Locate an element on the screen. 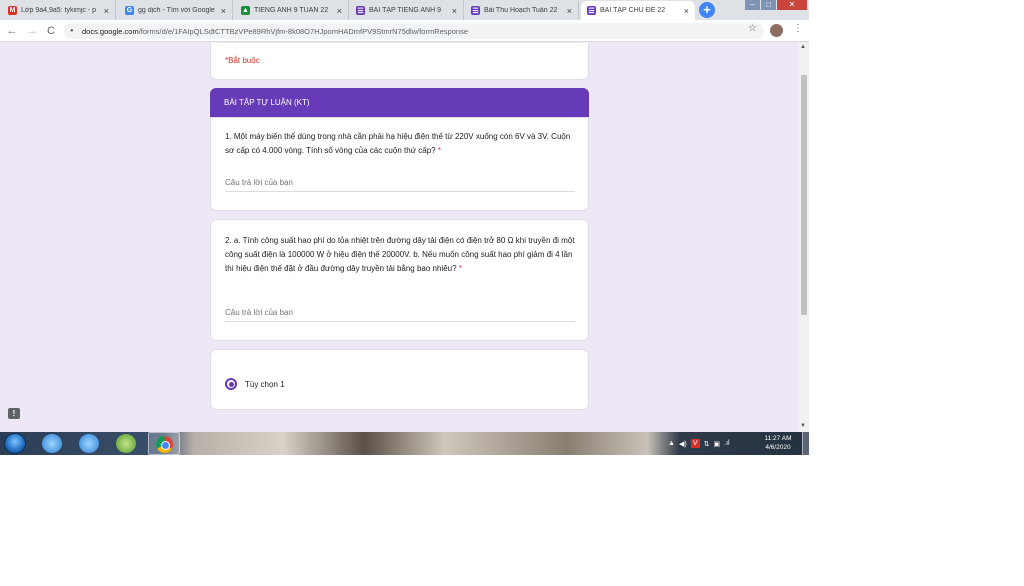  chrome-icon is located at coordinates (164, 444).